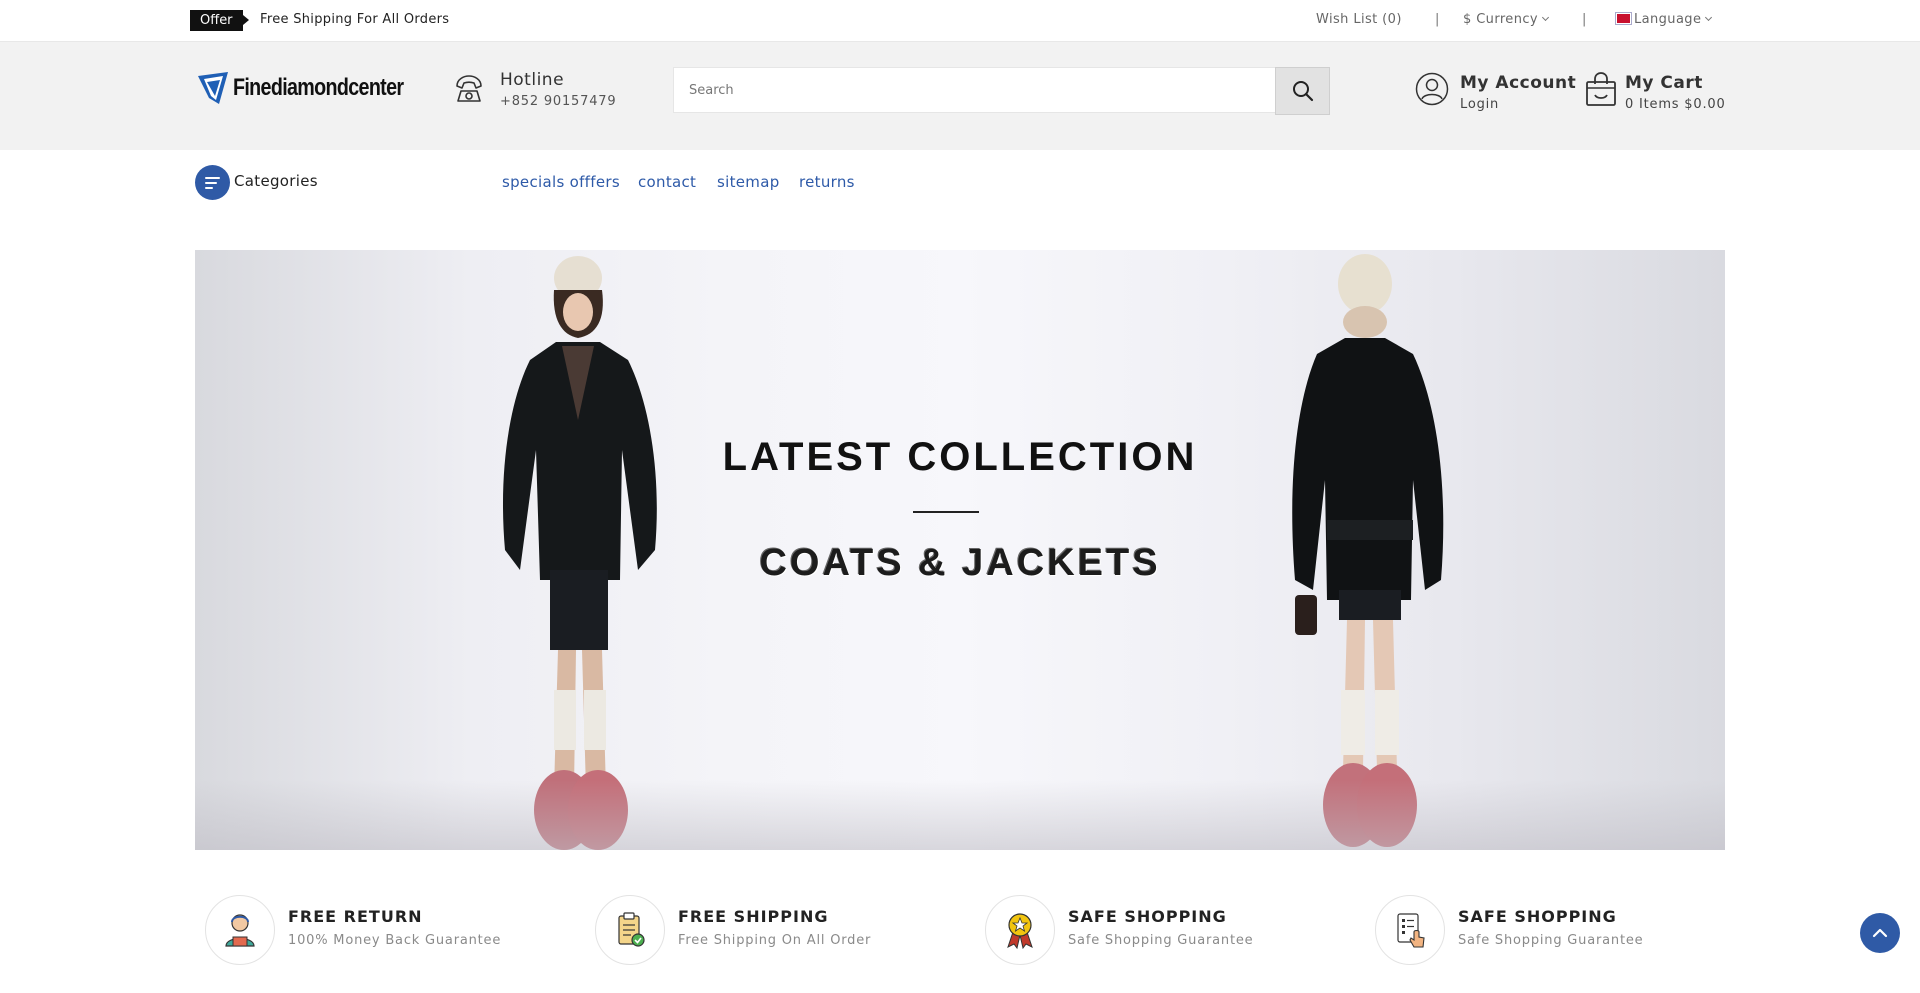 This screenshot has width=1920, height=993. I want to click on currency-dropdown: $ Currency, so click(1506, 19).